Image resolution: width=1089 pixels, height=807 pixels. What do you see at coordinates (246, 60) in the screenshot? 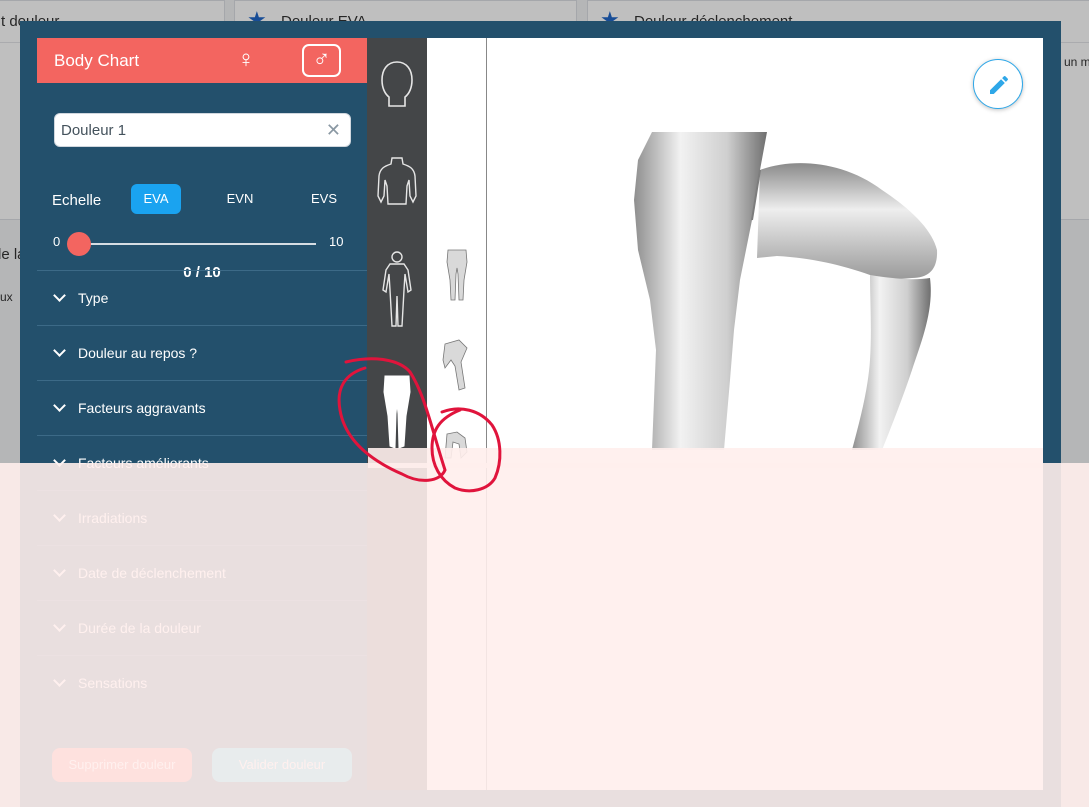
I see `female-icon: ♀` at bounding box center [246, 60].